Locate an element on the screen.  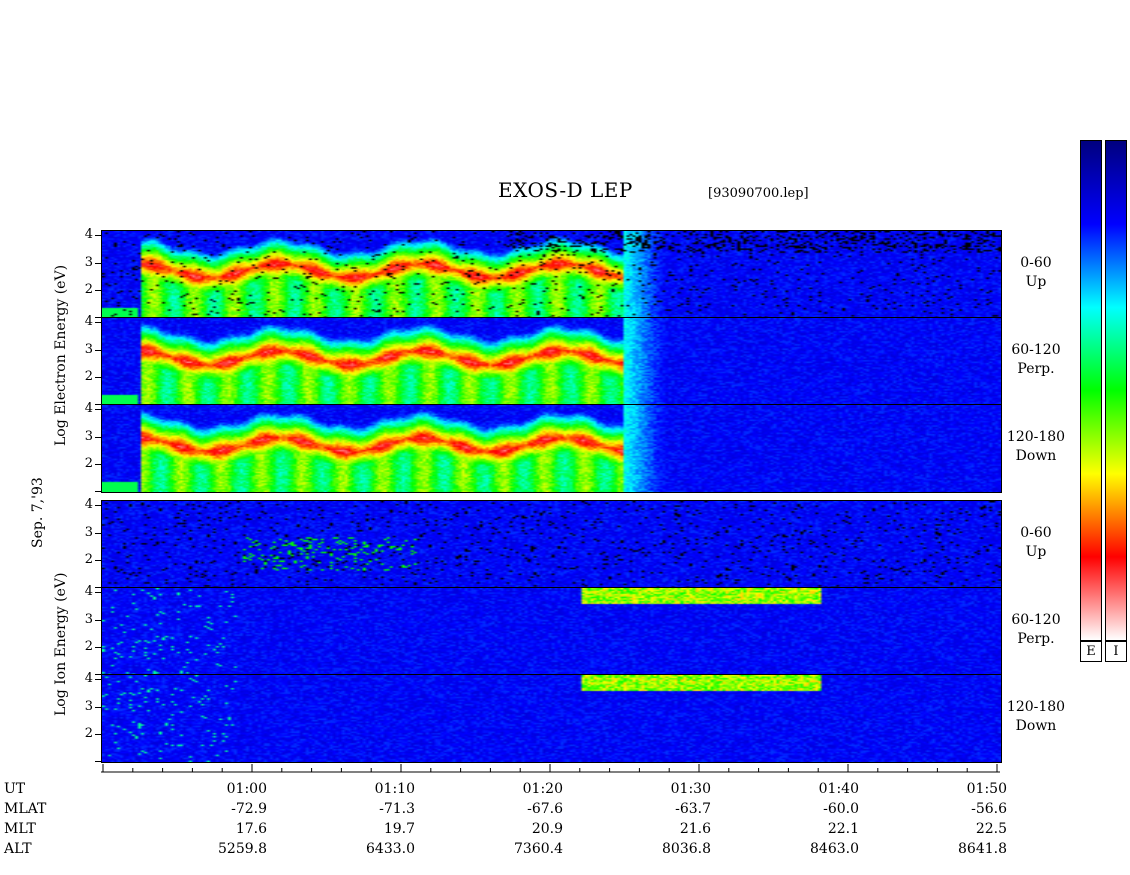
row-label-ut: UT is located at coordinates (15, 789).